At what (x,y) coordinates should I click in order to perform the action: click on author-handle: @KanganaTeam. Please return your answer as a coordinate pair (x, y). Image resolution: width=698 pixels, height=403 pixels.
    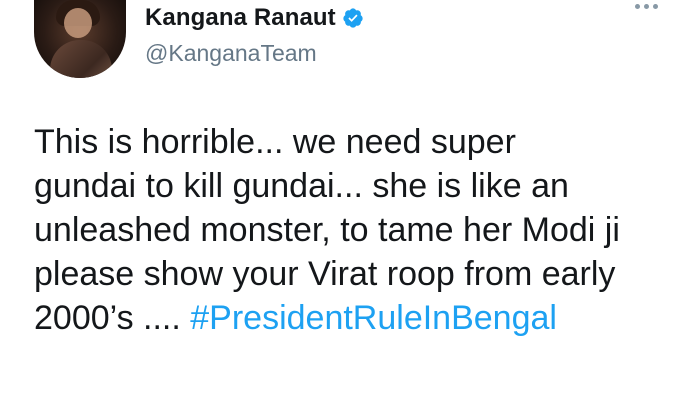
    Looking at the image, I should click on (231, 53).